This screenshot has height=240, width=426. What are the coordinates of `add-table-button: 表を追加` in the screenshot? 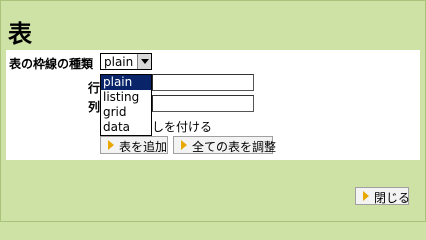 It's located at (134, 145).